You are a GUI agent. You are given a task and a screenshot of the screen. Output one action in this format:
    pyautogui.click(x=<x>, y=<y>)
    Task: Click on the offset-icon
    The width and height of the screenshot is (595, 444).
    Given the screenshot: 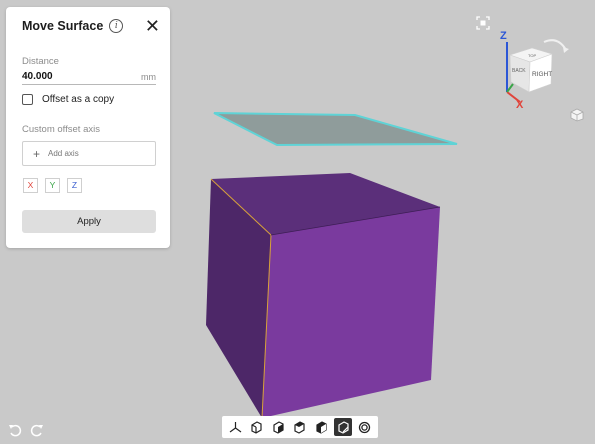 What is the action you would take?
    pyautogui.click(x=365, y=427)
    